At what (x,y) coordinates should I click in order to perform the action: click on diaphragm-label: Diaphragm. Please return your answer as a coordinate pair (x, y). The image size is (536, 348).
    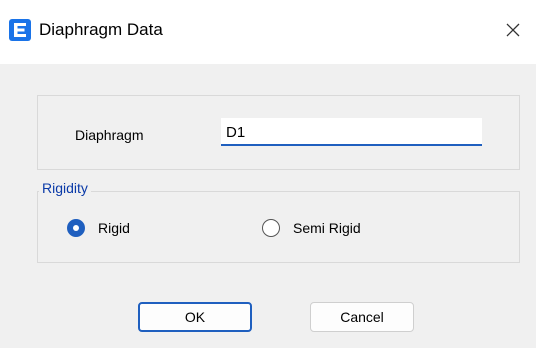
    Looking at the image, I should click on (109, 135).